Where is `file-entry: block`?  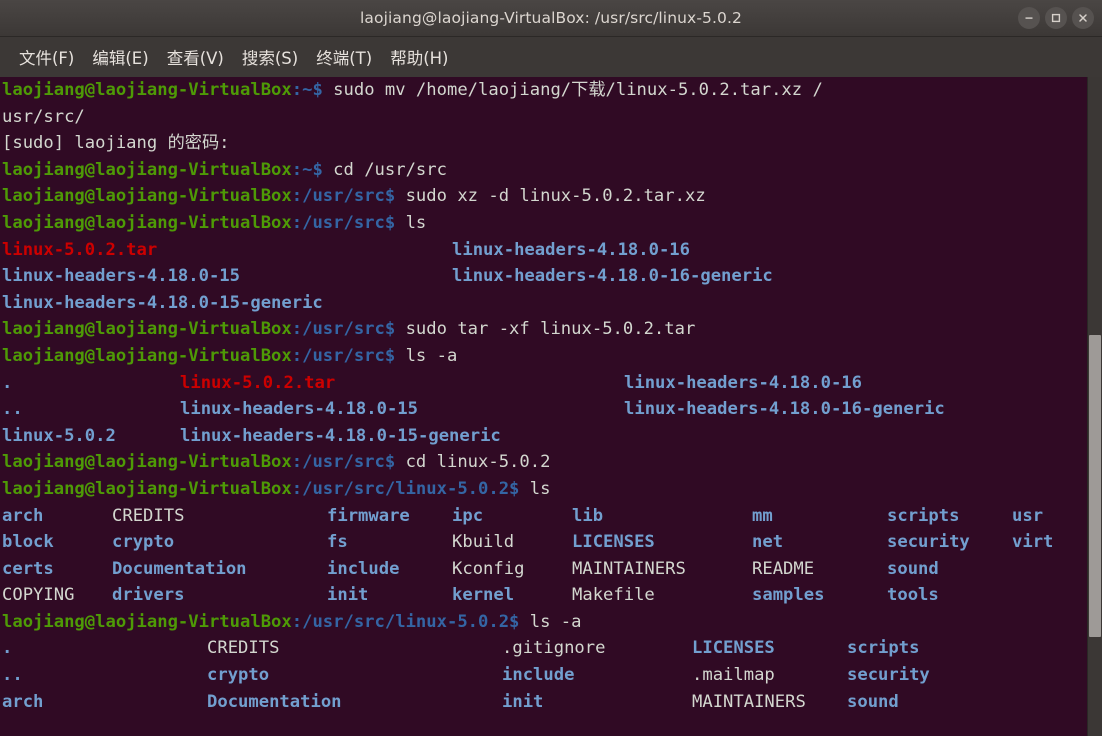 file-entry: block is located at coordinates (28, 542).